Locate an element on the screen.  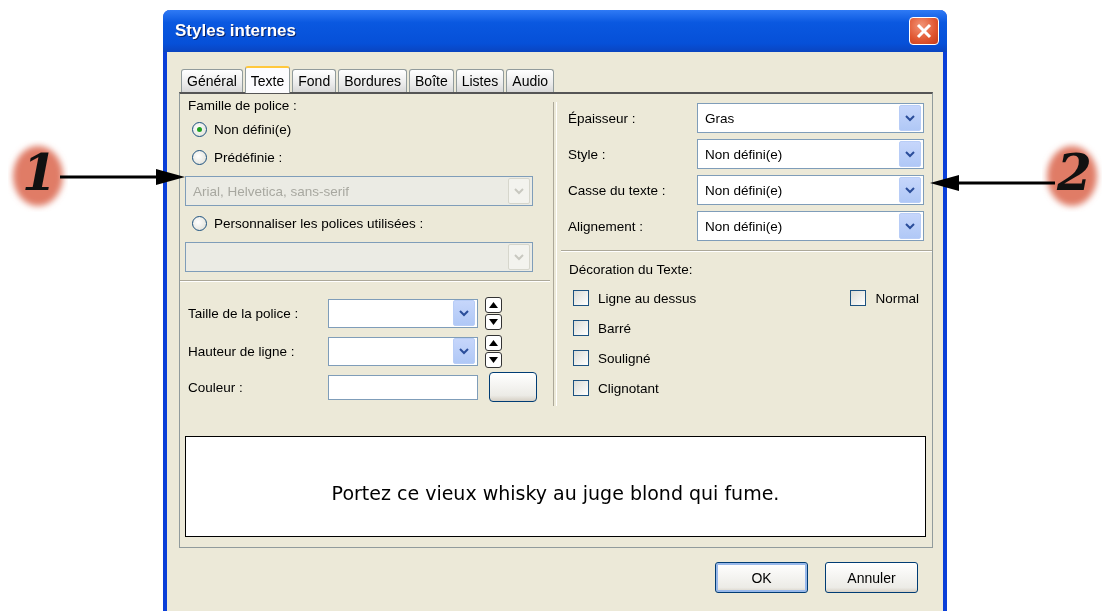
window-title: Styles internes is located at coordinates (235, 31).